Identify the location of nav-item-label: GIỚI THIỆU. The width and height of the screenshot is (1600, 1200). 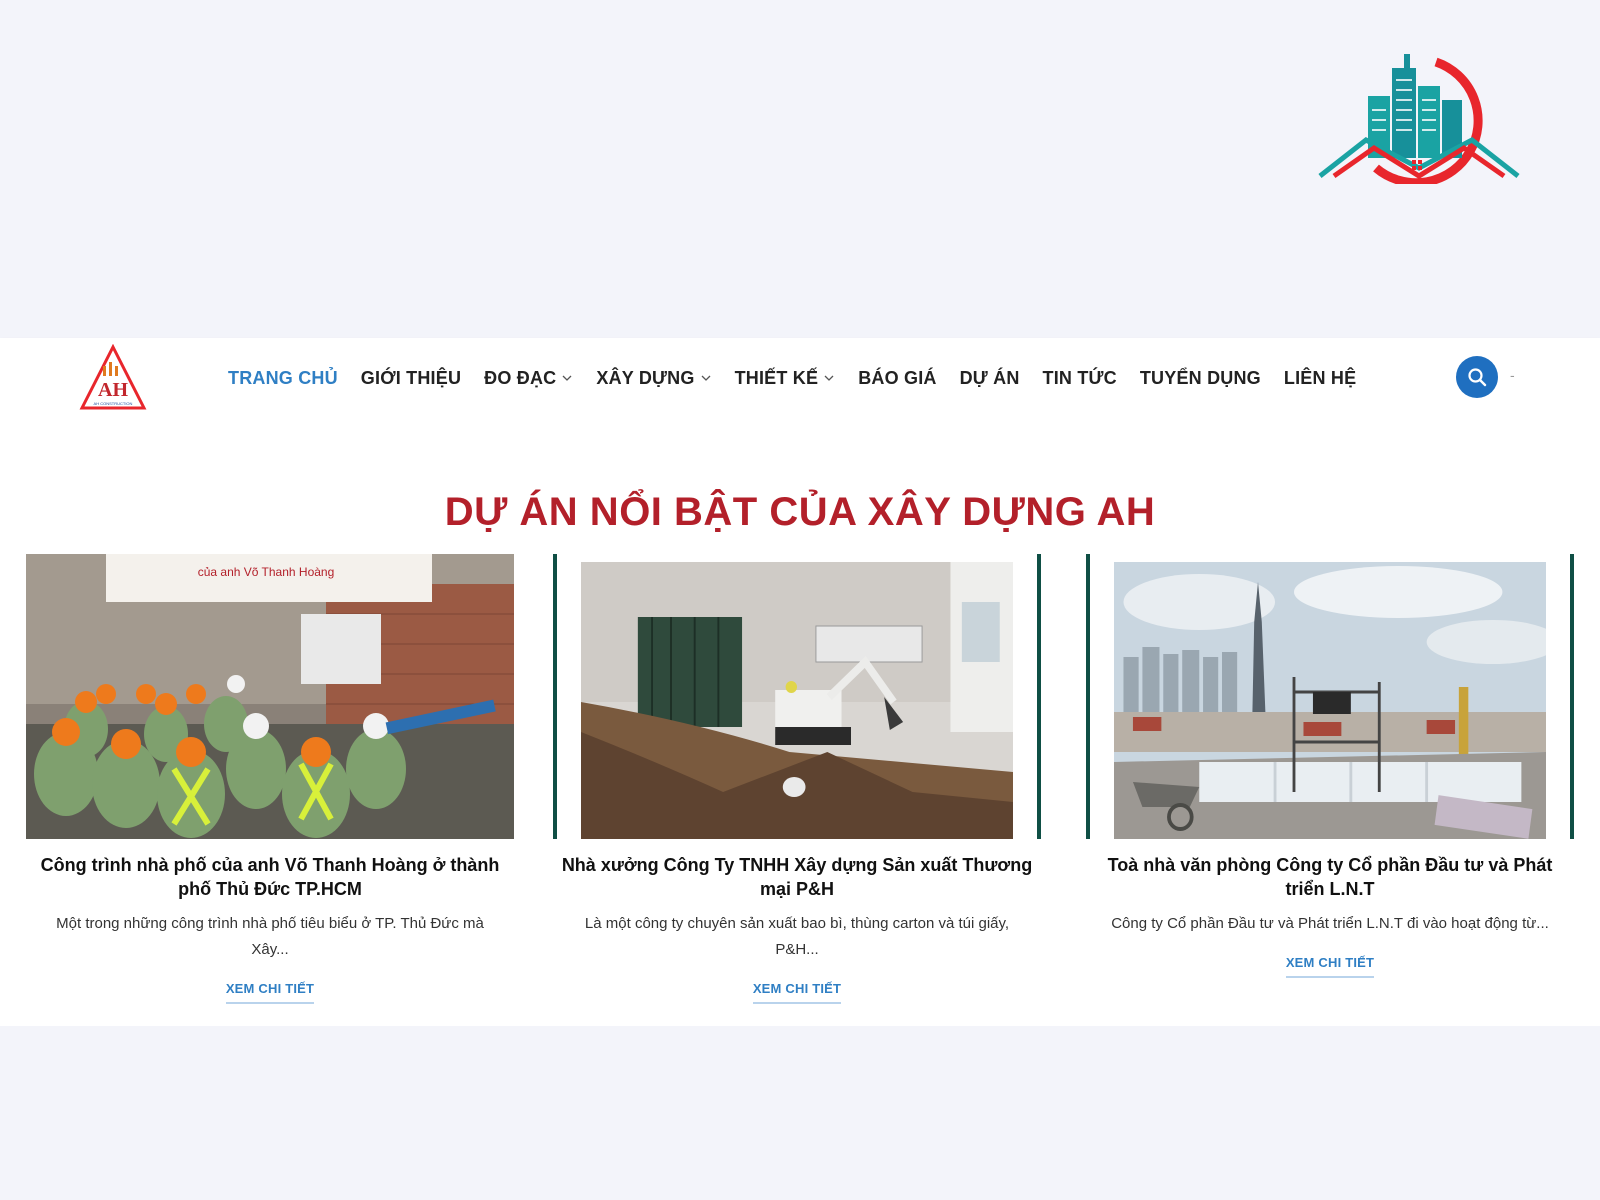
(411, 377).